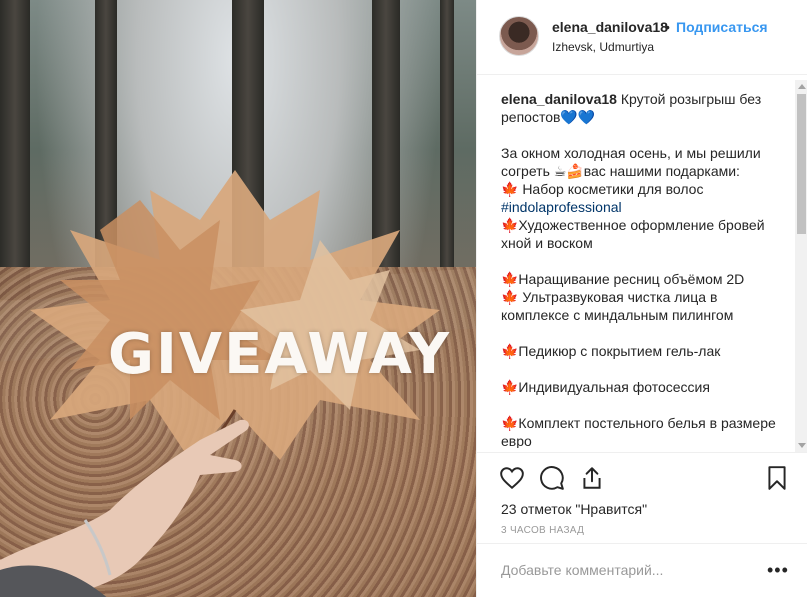 The width and height of the screenshot is (807, 597). Describe the element at coordinates (280, 354) in the screenshot. I see `giveaway-overlay-text: GIVEAWAY` at that location.